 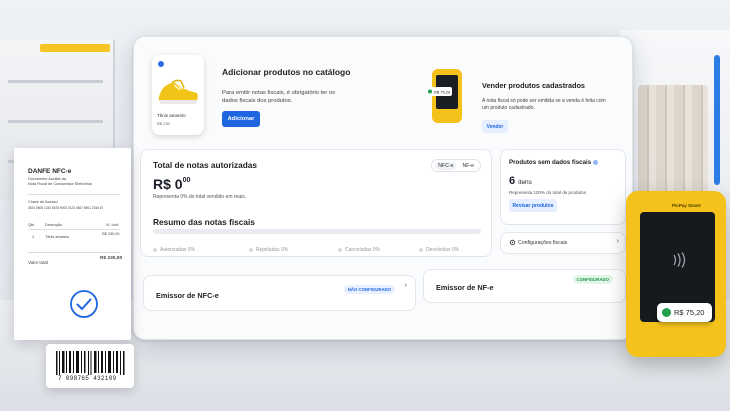 I want to click on notes-description: Representa 0% do total vendido em reais., so click(x=200, y=197).